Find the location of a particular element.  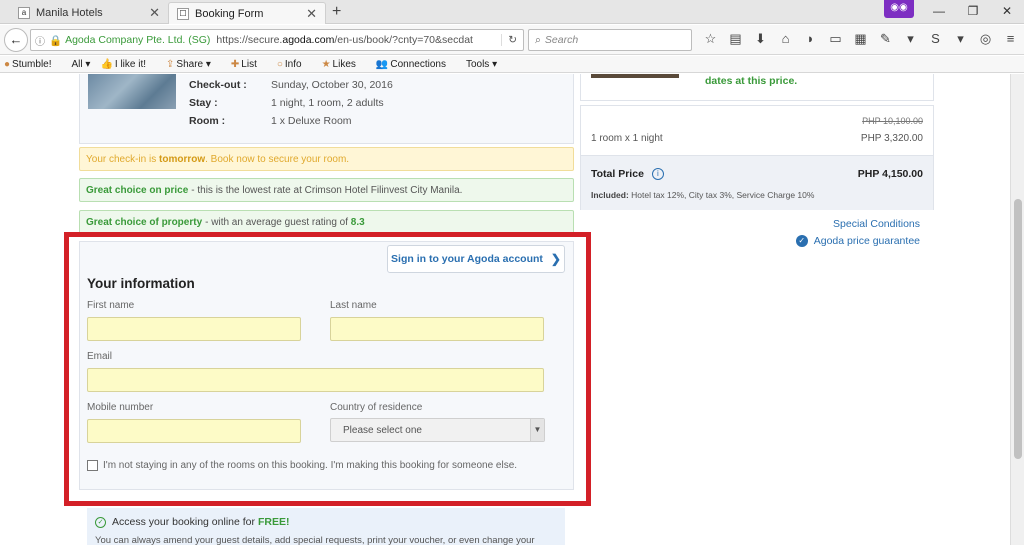

private-browsing-icon: ◉◉ is located at coordinates (899, 9).